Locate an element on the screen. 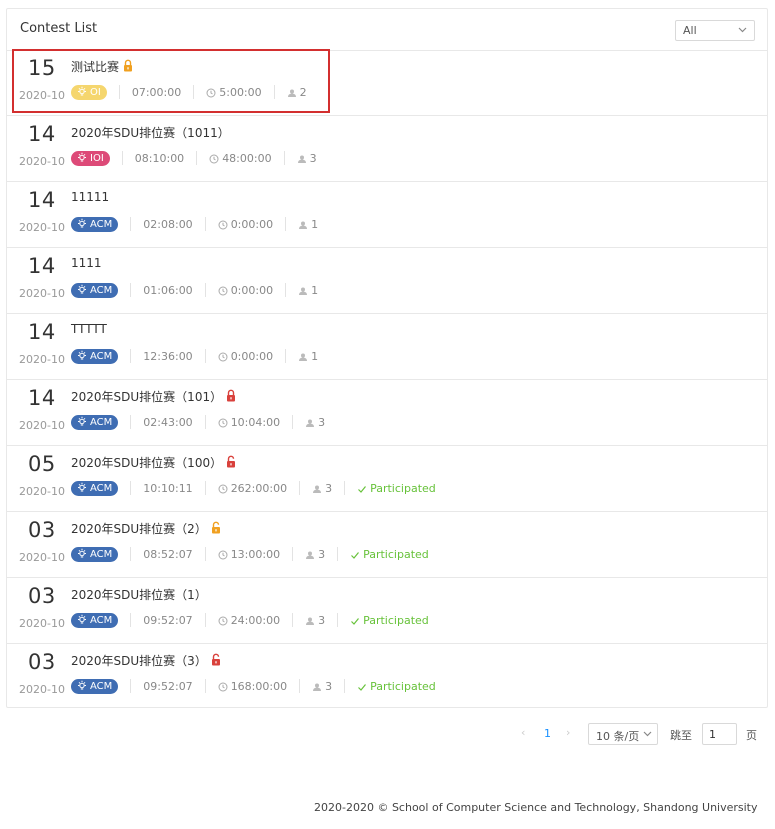  contest-type-label: IOI is located at coordinates (97, 158).